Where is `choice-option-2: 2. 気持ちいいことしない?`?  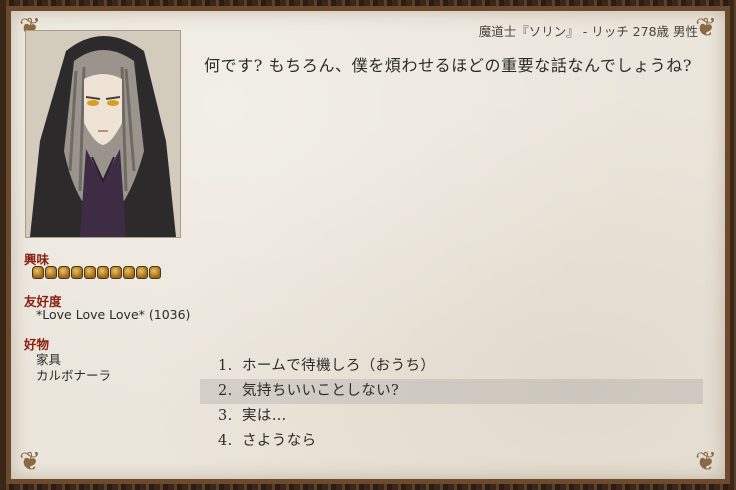 choice-option-2: 2. 気持ちいいことしない? is located at coordinates (451, 391).